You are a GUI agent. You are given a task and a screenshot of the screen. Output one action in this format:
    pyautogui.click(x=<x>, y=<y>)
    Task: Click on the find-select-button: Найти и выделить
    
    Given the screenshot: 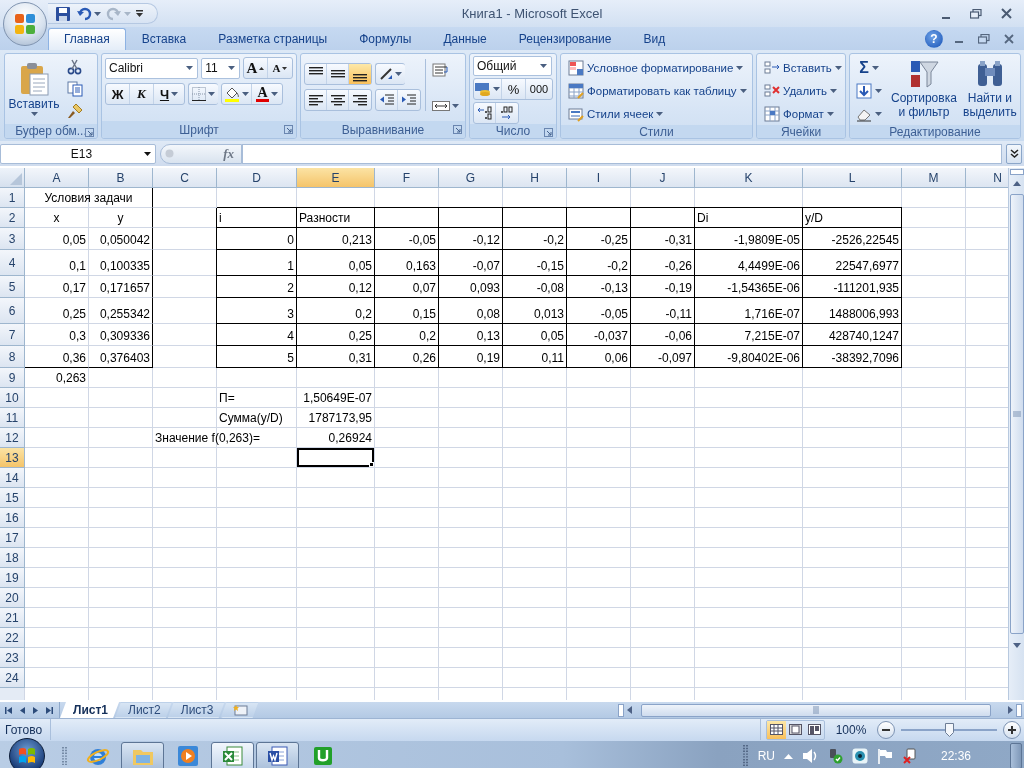 What is the action you would take?
    pyautogui.click(x=989, y=88)
    